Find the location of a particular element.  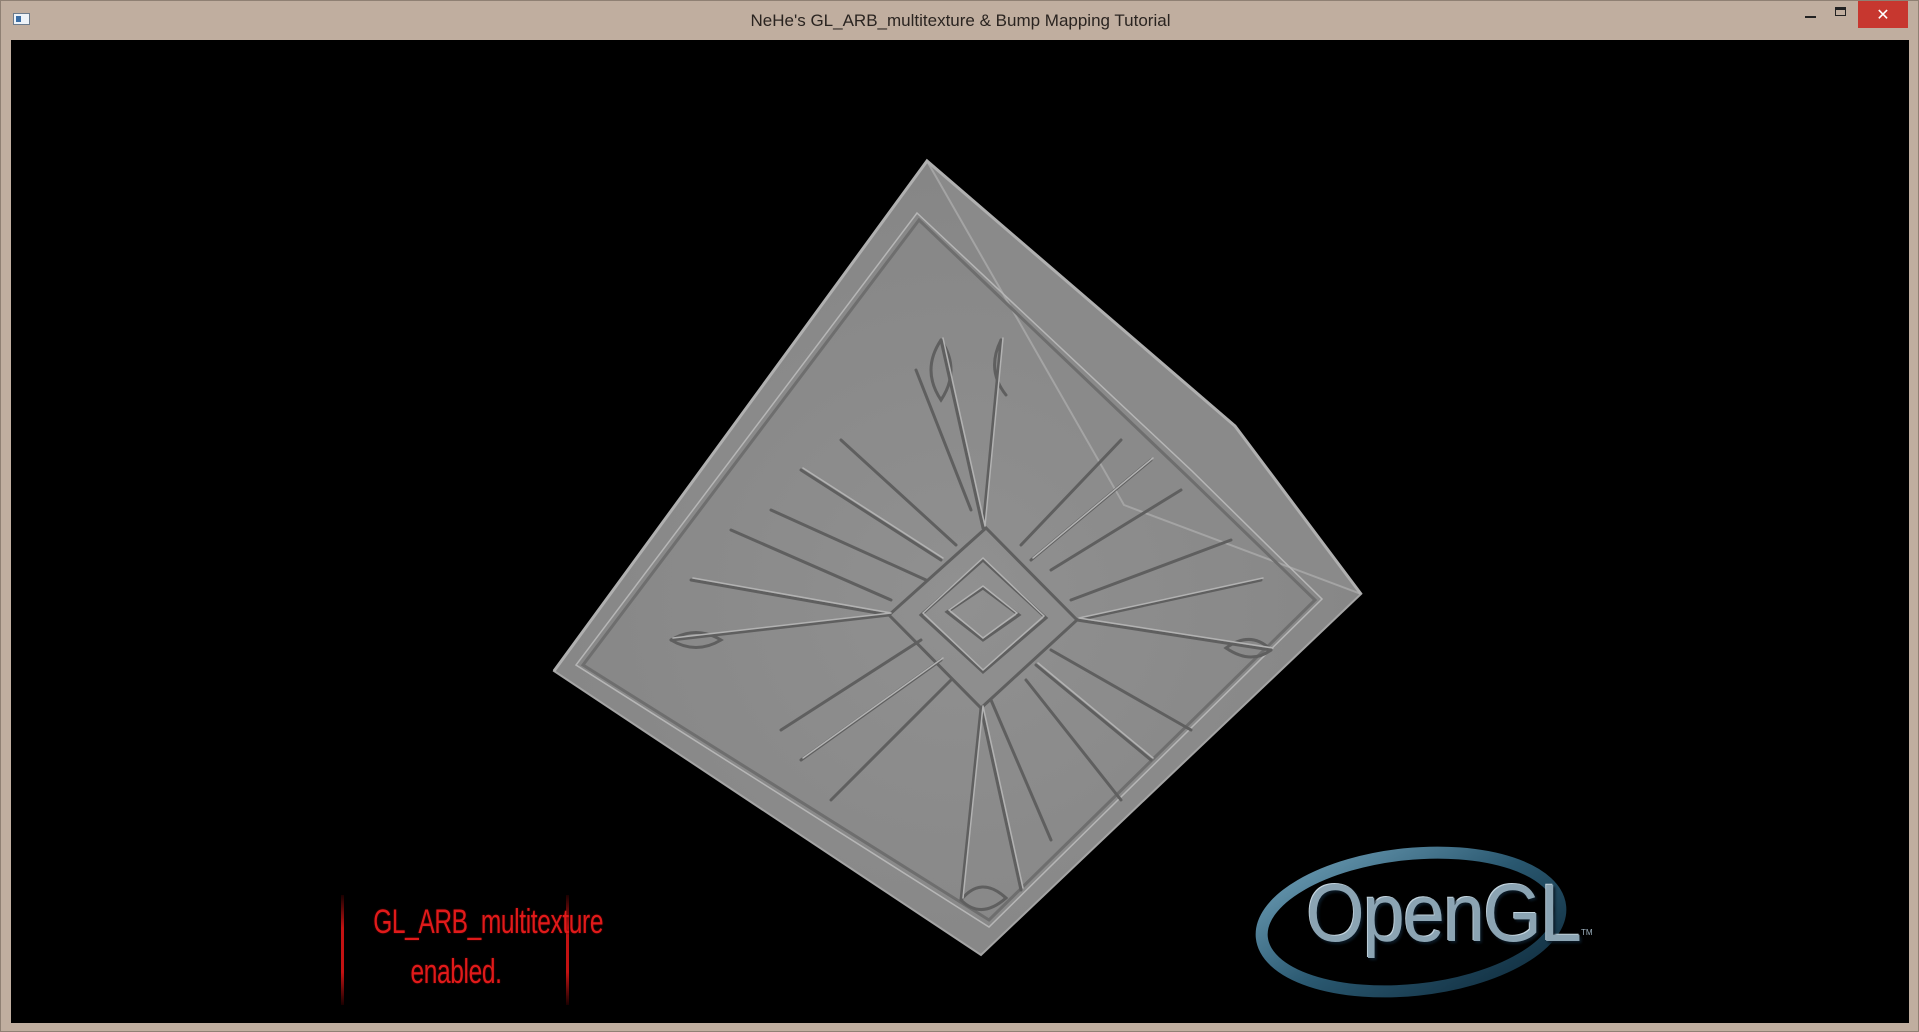

status-bar-left is located at coordinates (342, 950).